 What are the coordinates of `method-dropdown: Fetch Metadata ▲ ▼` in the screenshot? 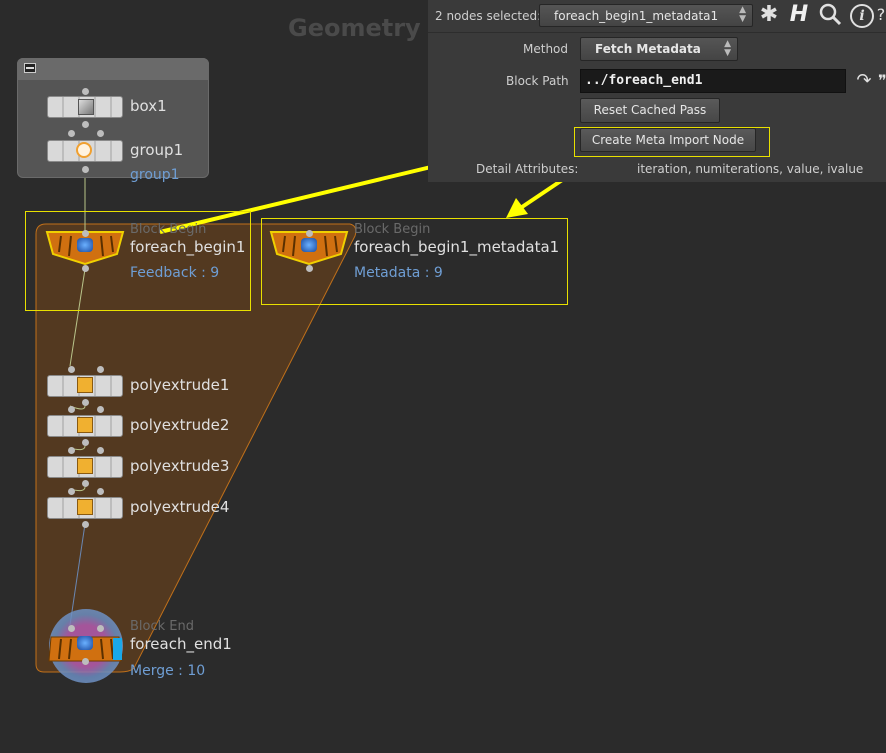 It's located at (659, 49).